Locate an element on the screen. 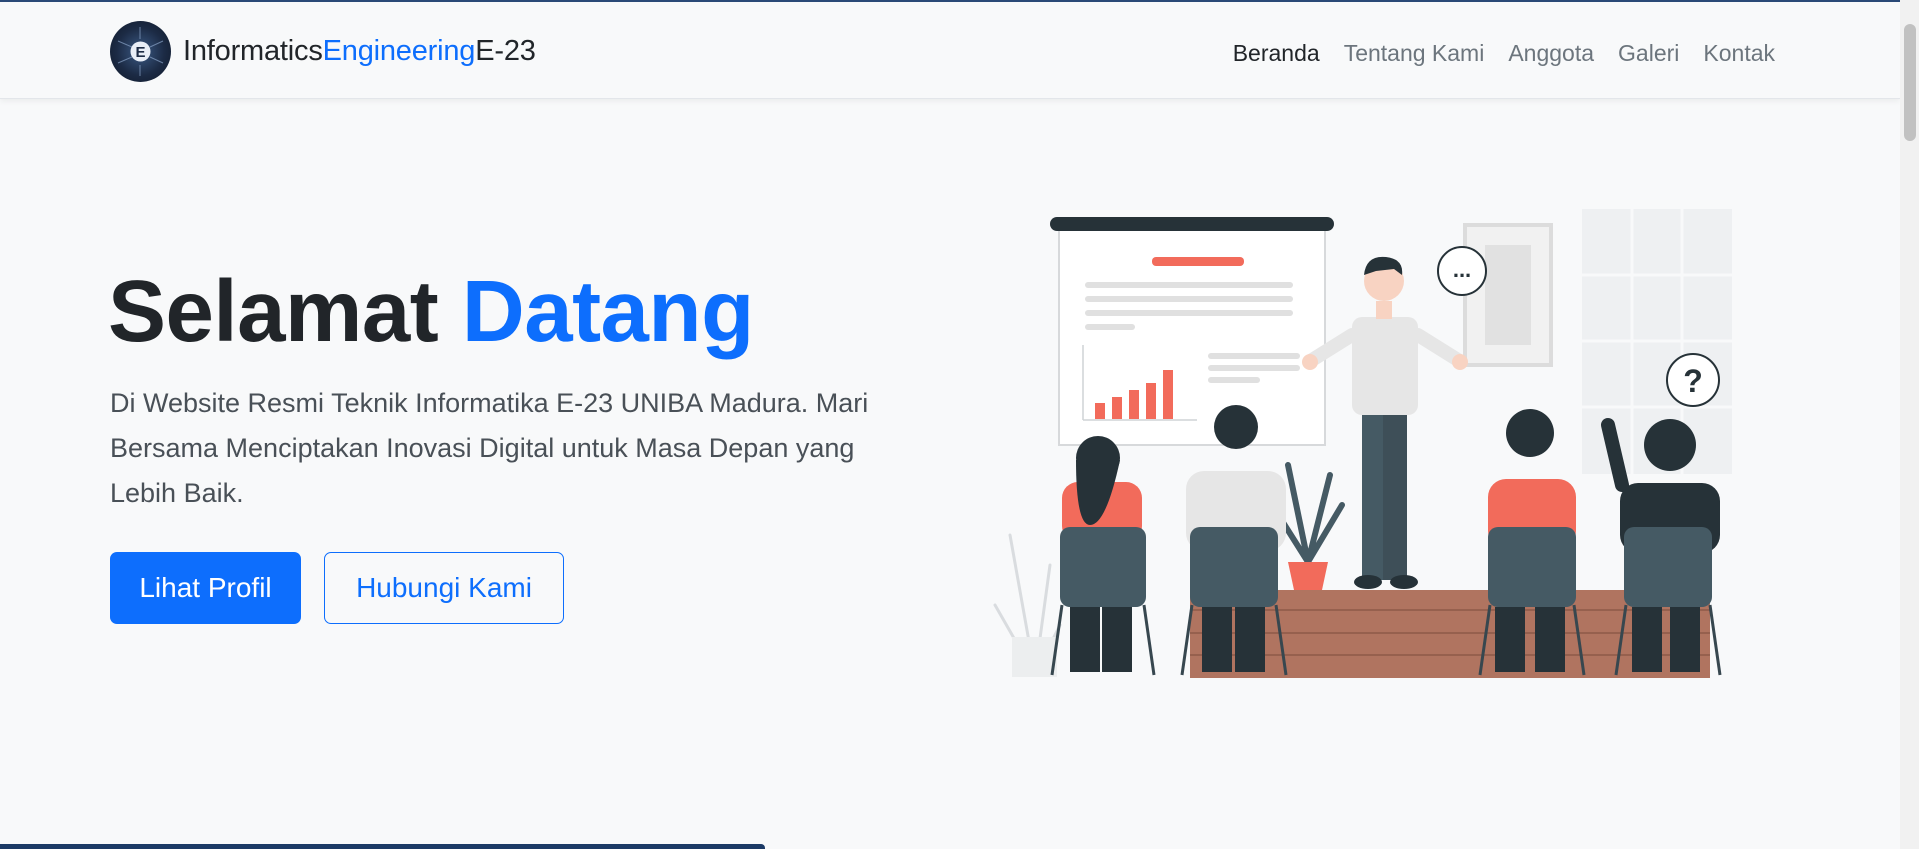  speech-bubble-question: ? is located at coordinates (1693, 380).